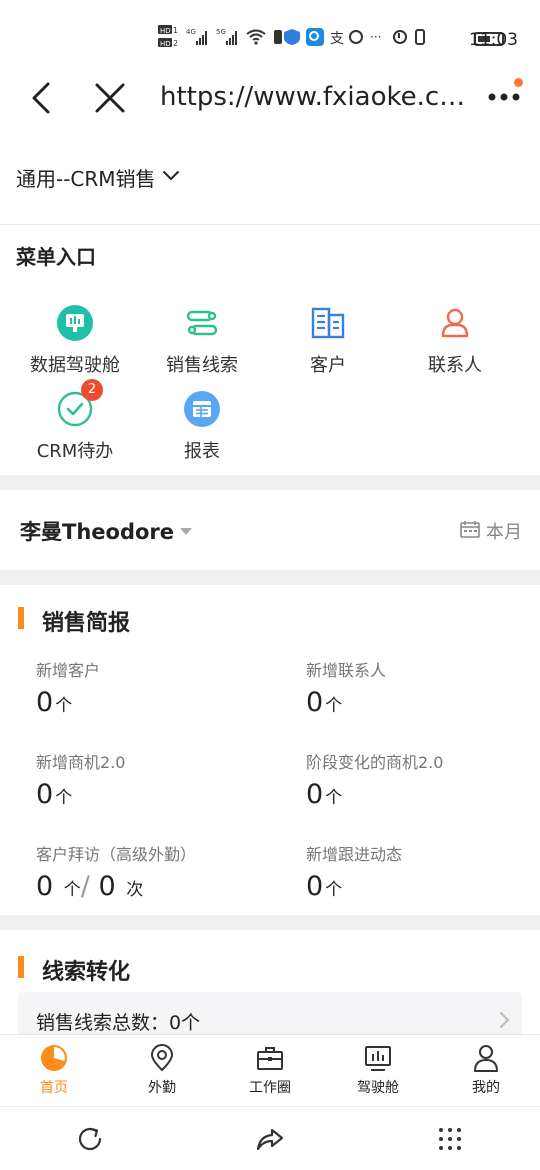 The width and height of the screenshot is (540, 1170). I want to click on menu-label: 数据驾驶舱, so click(75, 365).